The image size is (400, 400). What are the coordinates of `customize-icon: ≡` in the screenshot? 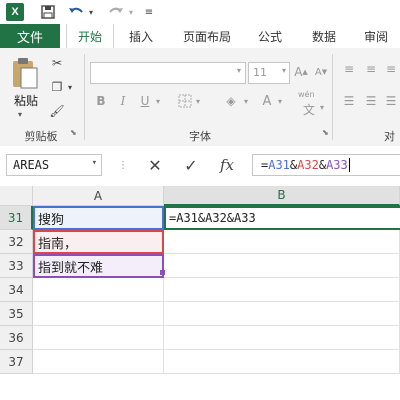 It's located at (149, 12).